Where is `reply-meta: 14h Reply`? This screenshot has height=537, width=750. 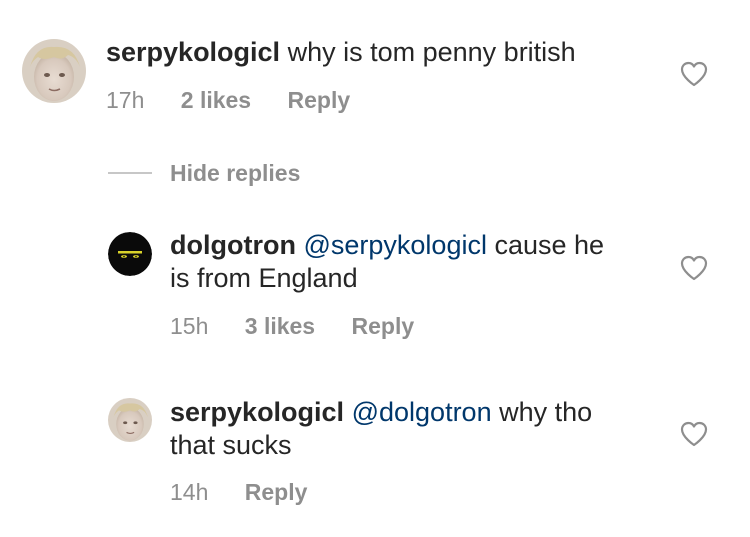
reply-meta: 14h Reply is located at coordinates (238, 492).